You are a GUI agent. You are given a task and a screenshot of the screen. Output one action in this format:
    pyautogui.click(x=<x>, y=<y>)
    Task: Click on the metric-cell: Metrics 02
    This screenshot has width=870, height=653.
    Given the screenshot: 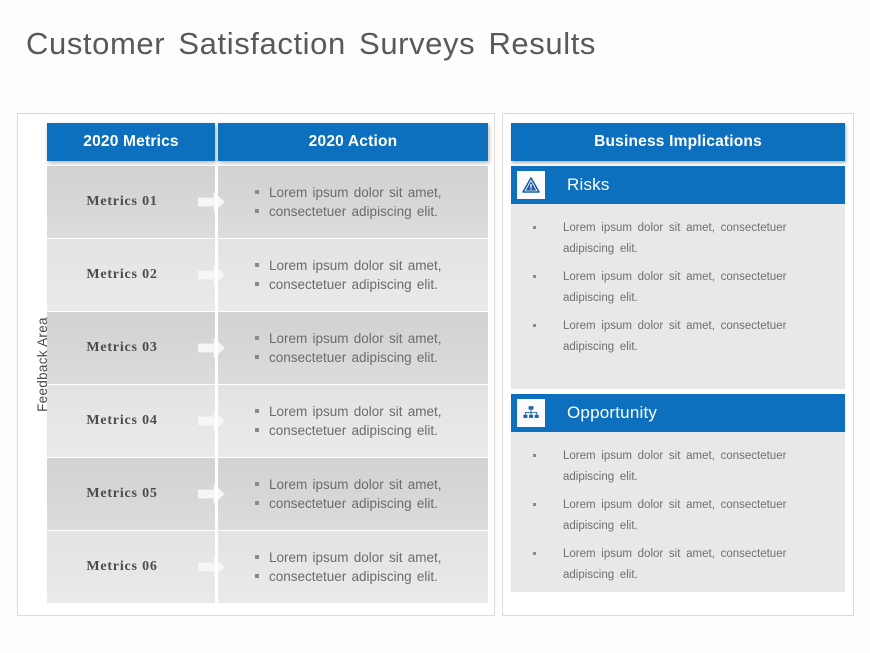 What is the action you would take?
    pyautogui.click(x=136, y=275)
    